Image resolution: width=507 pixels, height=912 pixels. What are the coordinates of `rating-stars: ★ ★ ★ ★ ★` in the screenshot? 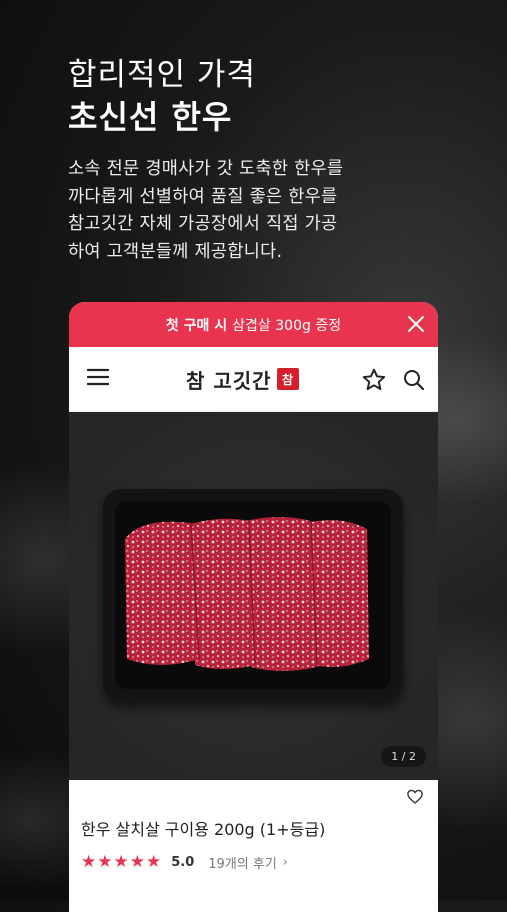 It's located at (121, 862).